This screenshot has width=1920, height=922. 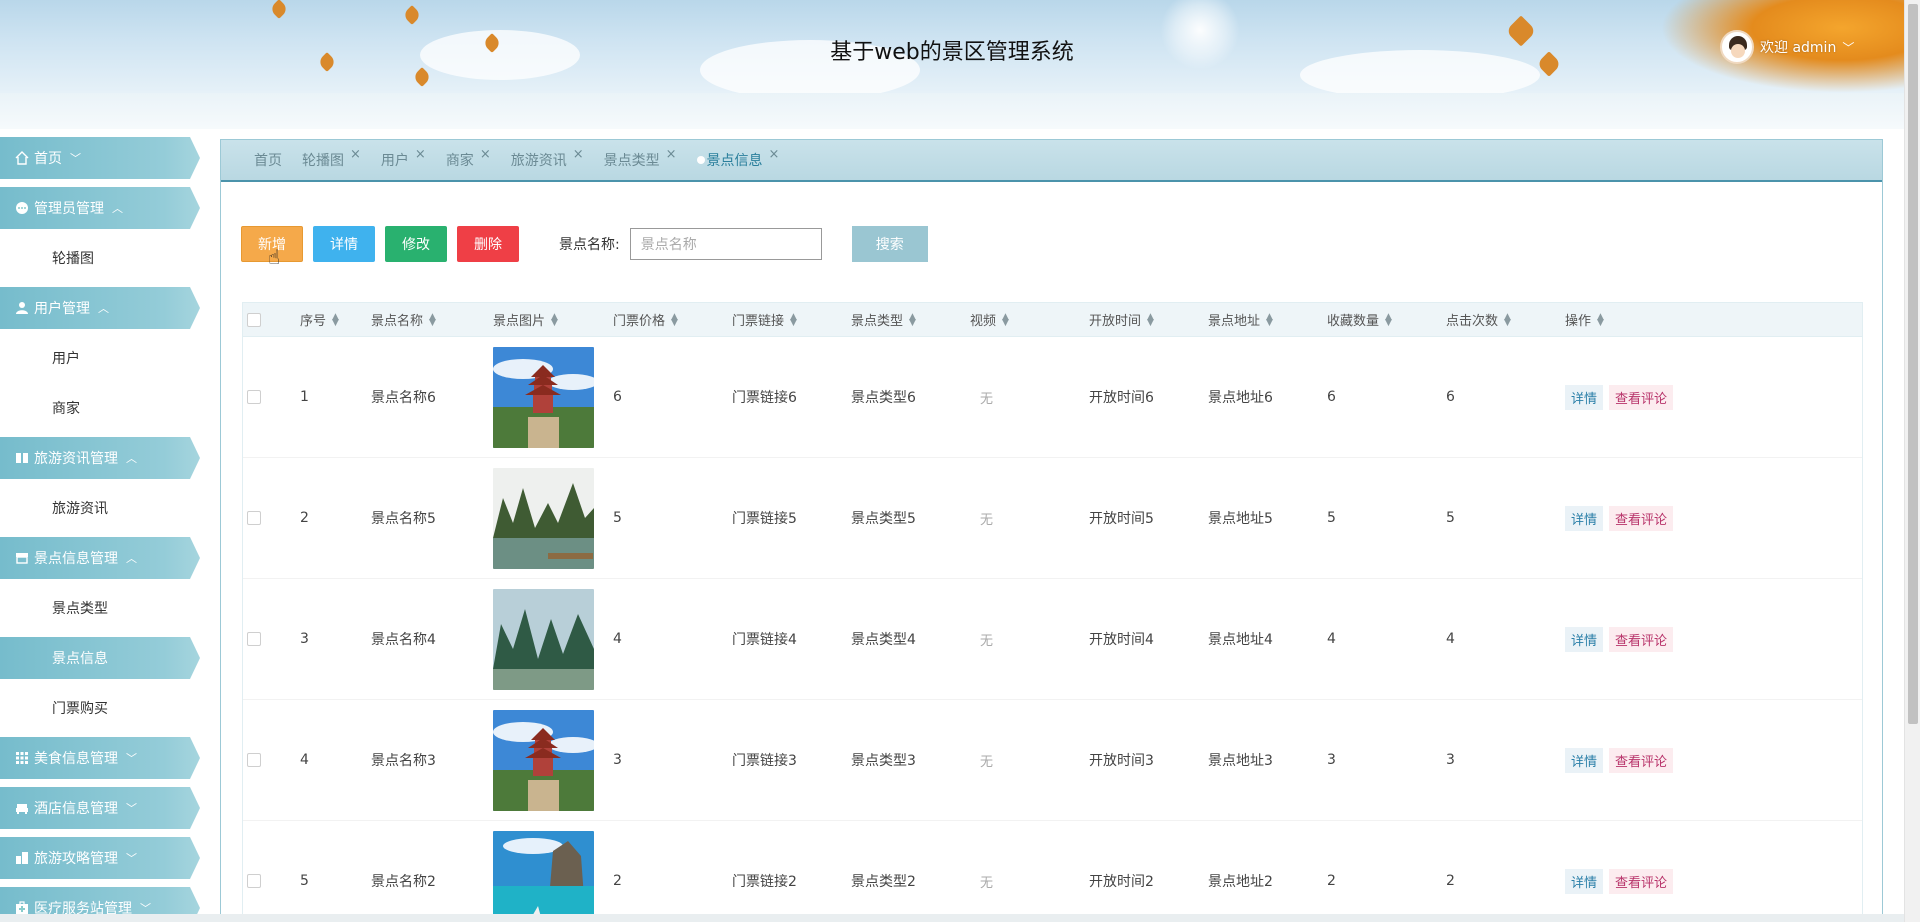 I want to click on sidebar-group-admin: 管理员管理 ︿, so click(x=100, y=208).